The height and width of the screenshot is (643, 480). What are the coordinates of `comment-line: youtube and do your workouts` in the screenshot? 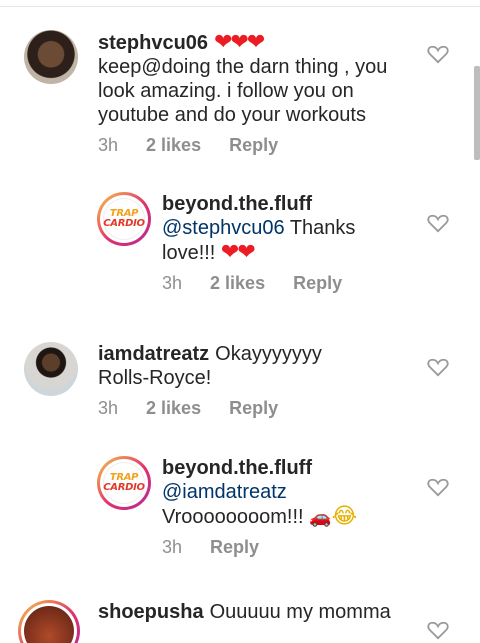 It's located at (232, 115).